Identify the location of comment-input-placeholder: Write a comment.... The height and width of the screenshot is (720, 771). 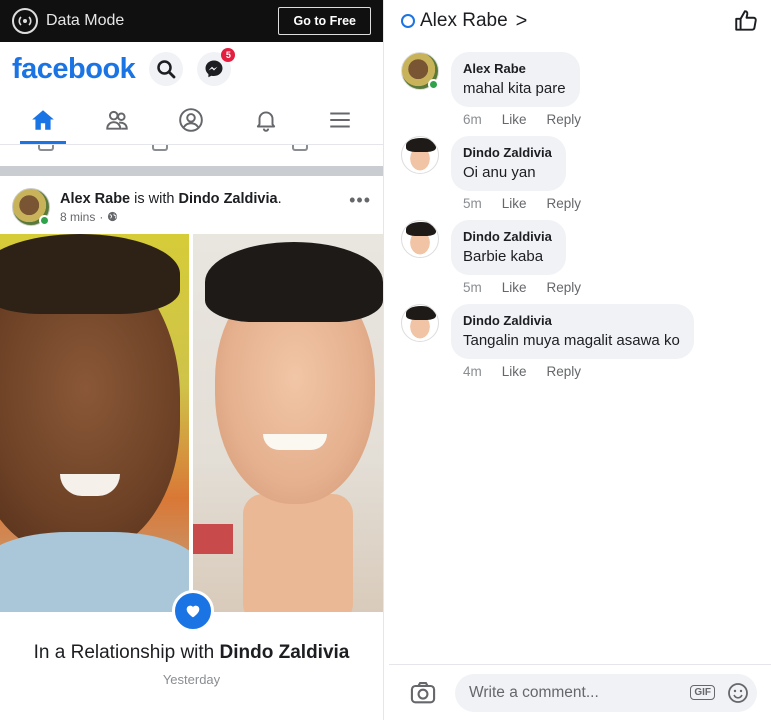
(534, 692).